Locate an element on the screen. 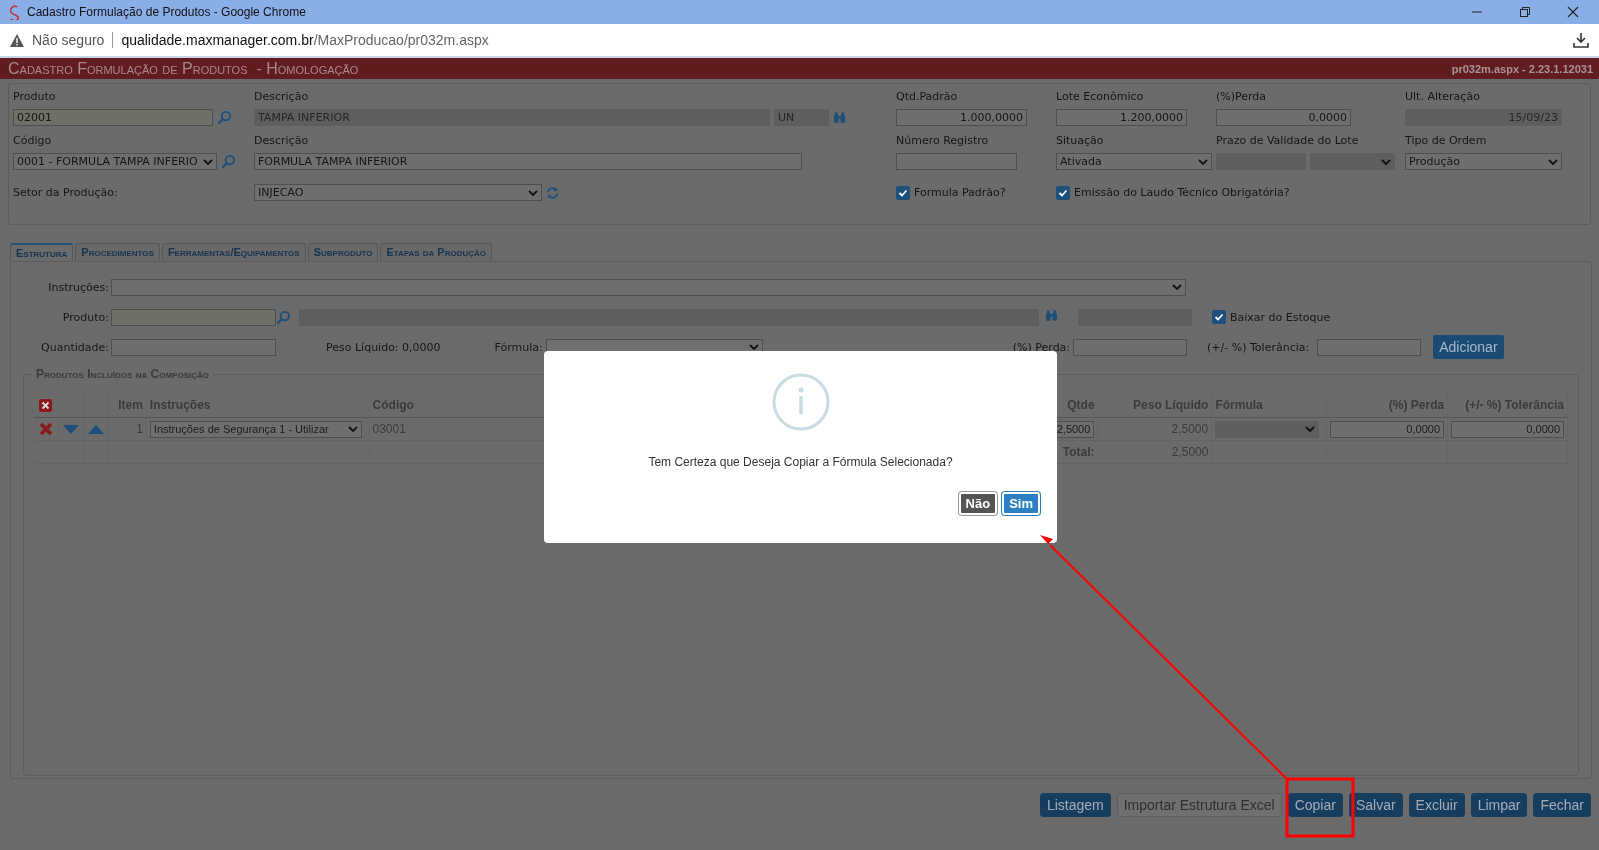 The width and height of the screenshot is (1599, 850). field-label: Tipo de Ordem is located at coordinates (1446, 140).